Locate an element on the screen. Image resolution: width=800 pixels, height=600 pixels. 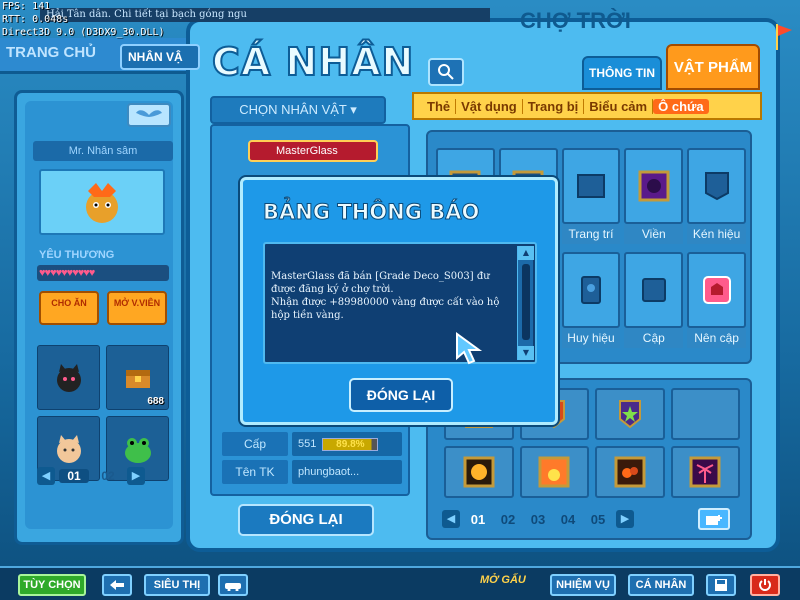
search-icon is located at coordinates (446, 72).